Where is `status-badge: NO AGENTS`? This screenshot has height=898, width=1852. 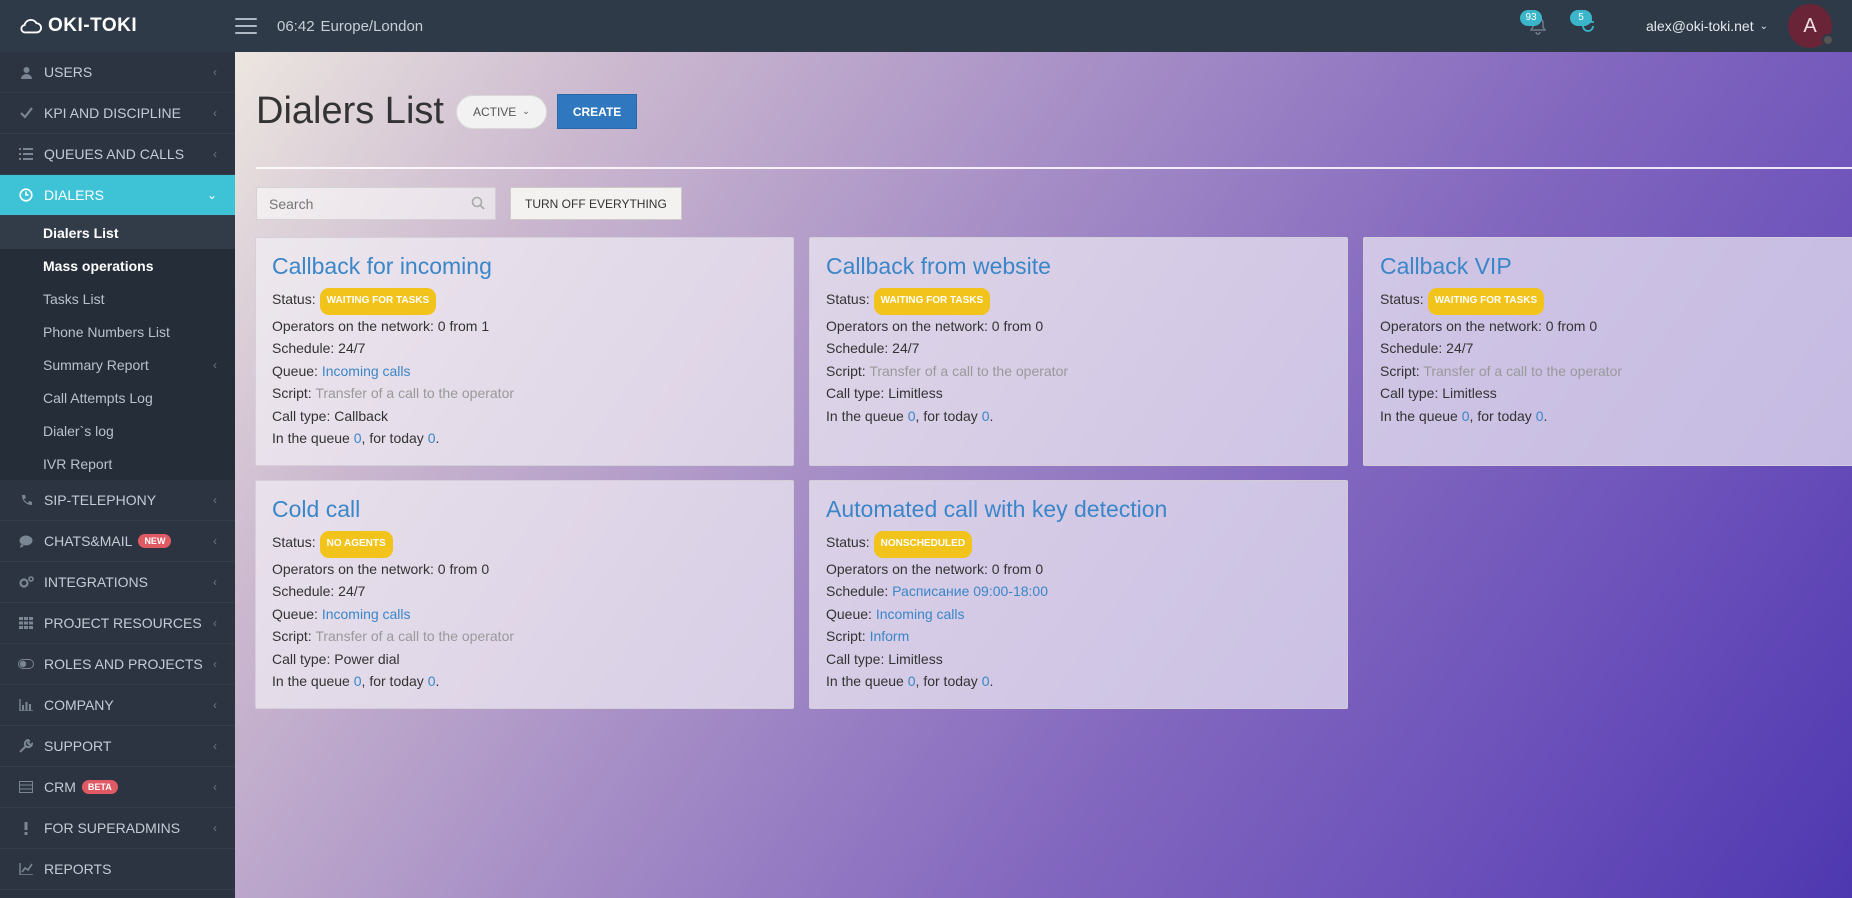
status-badge: NO AGENTS is located at coordinates (356, 544).